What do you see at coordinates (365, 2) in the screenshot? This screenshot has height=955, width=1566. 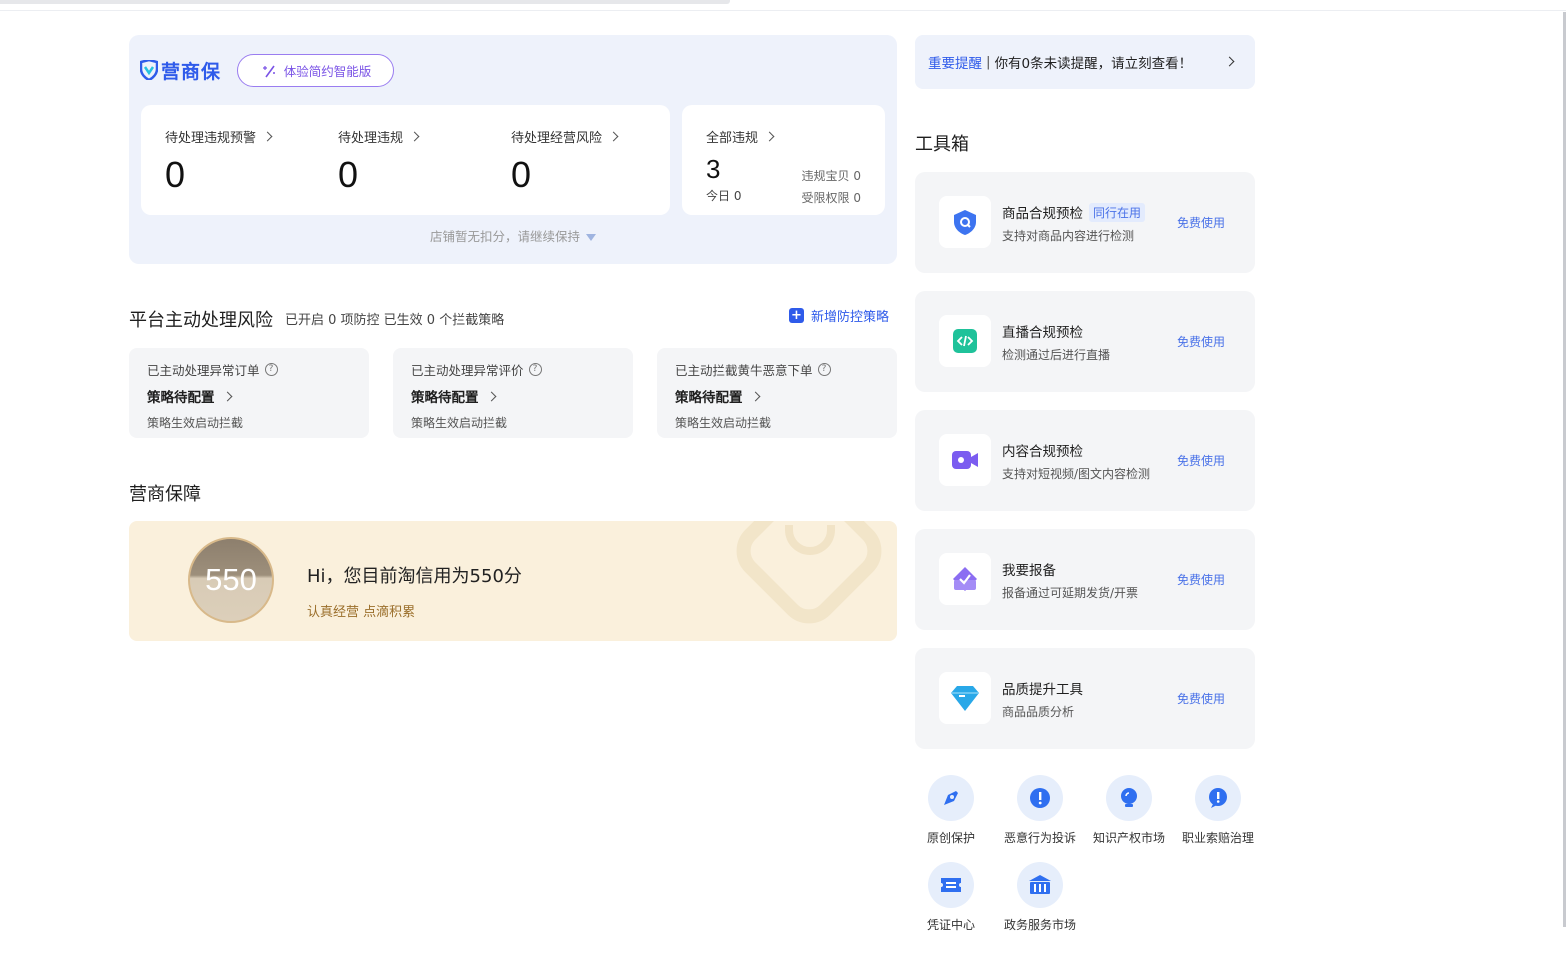 I see `top-scrollbar` at bounding box center [365, 2].